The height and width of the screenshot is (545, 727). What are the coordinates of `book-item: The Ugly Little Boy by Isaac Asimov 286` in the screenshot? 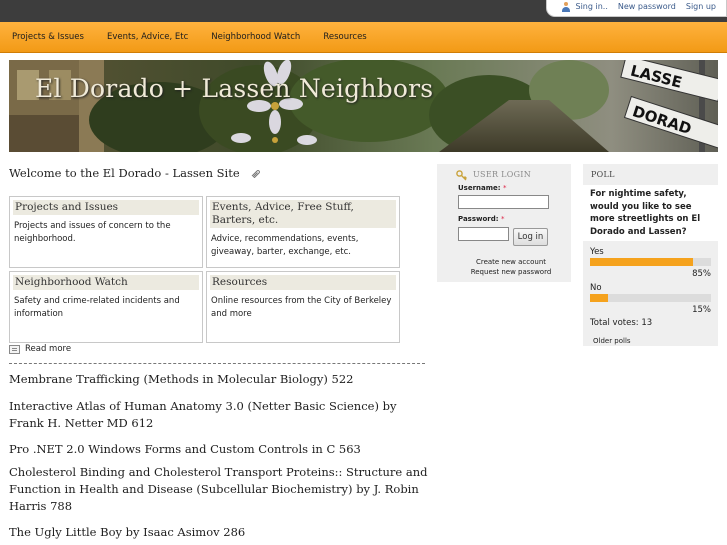 It's located at (127, 532).